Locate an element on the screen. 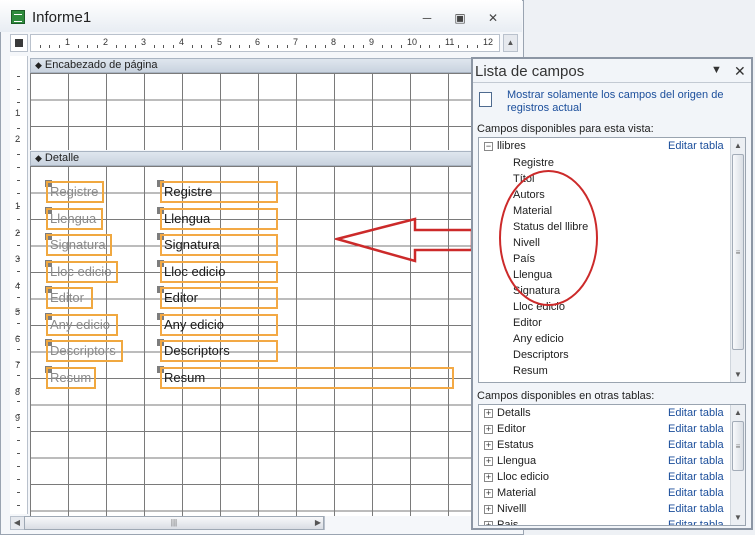 The image size is (755, 535). close-icon: ✕ is located at coordinates (740, 71).